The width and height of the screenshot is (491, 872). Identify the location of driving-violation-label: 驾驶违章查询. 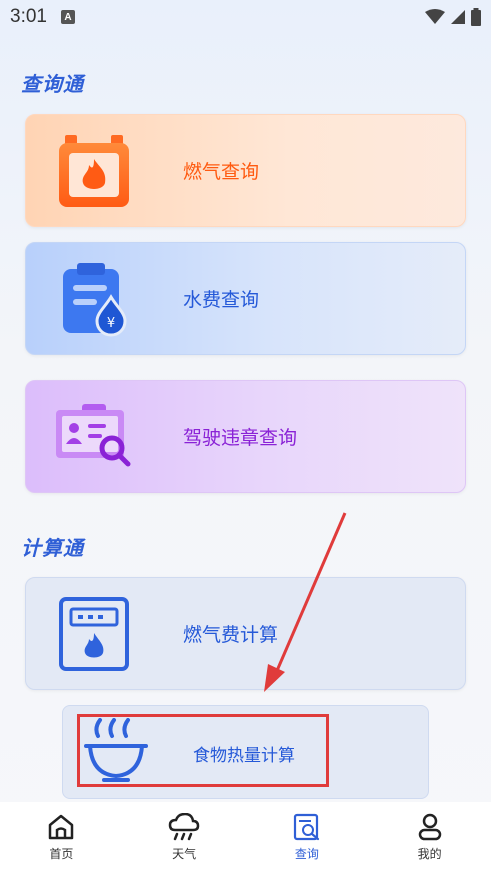
(240, 438).